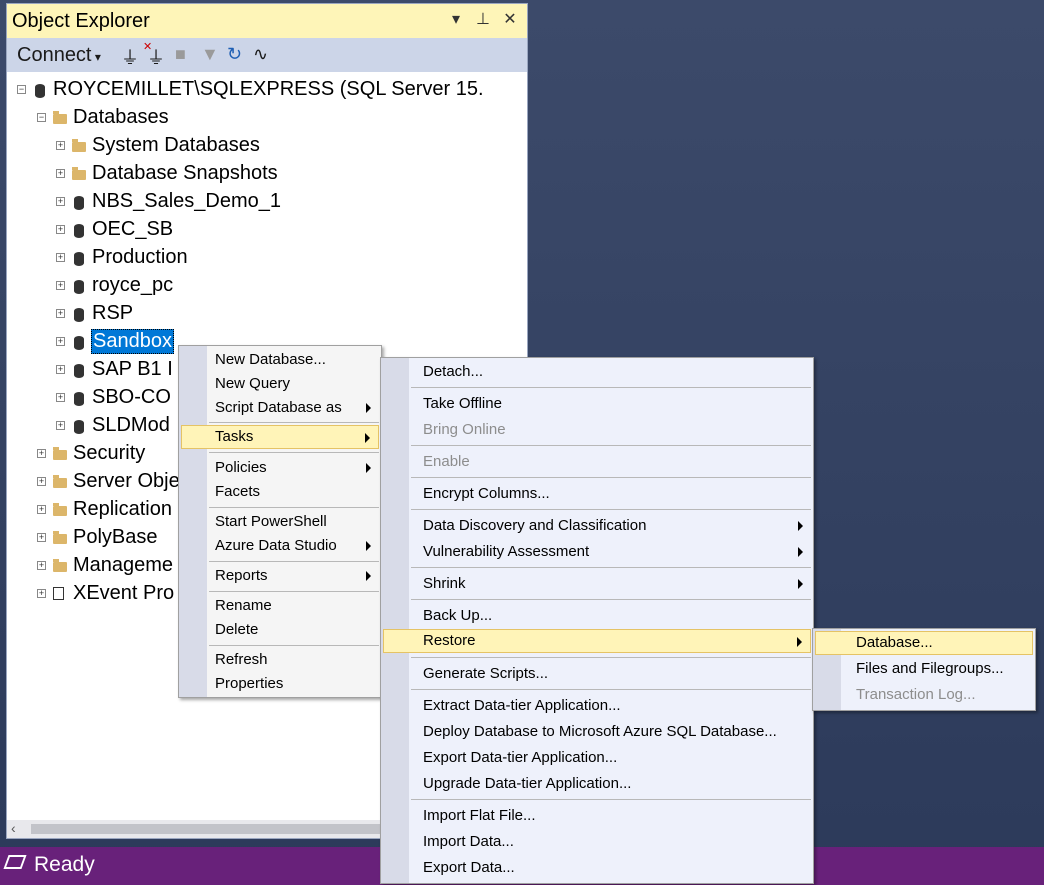  Describe the element at coordinates (597, 462) in the screenshot. I see `menu-item-enable: Enable` at that location.